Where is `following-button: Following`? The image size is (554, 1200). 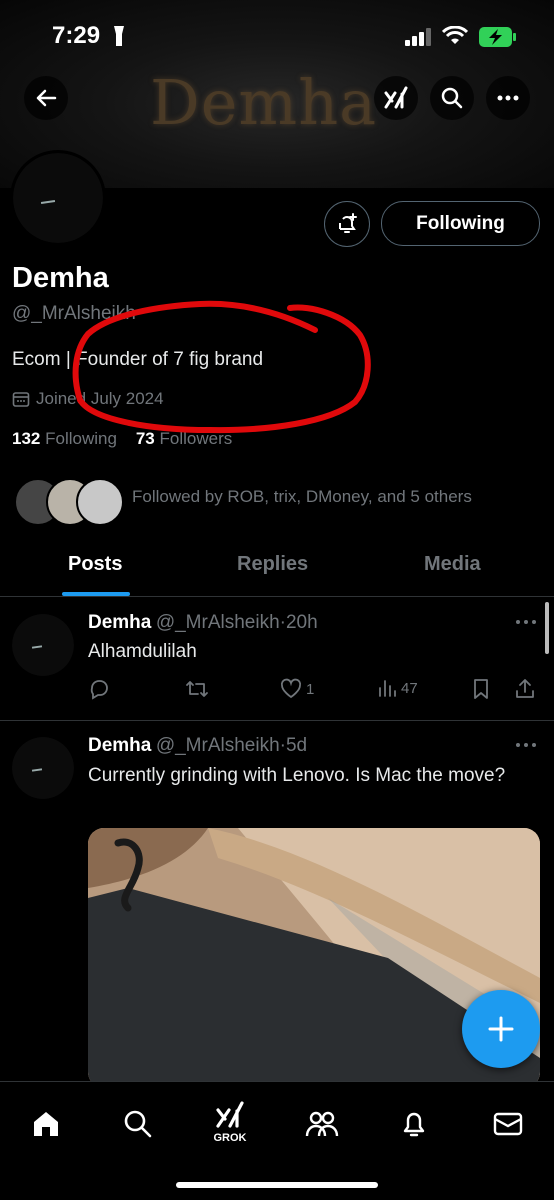
following-button: Following is located at coordinates (460, 223).